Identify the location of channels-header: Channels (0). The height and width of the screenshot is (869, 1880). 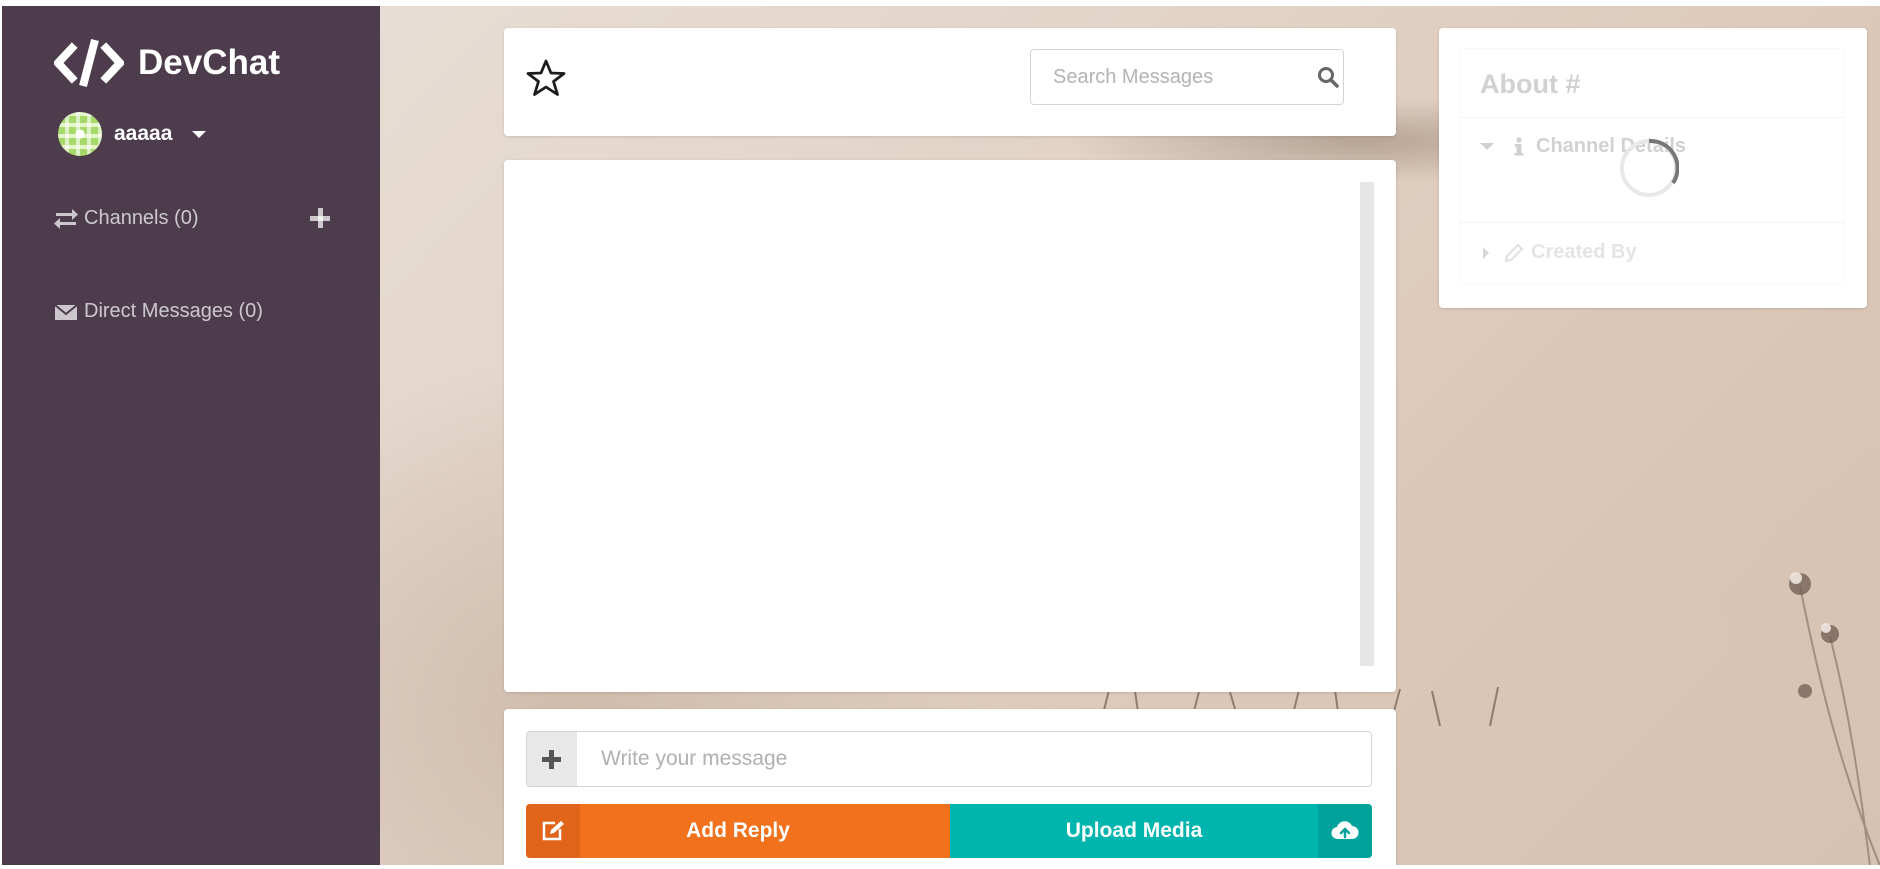
(126, 218).